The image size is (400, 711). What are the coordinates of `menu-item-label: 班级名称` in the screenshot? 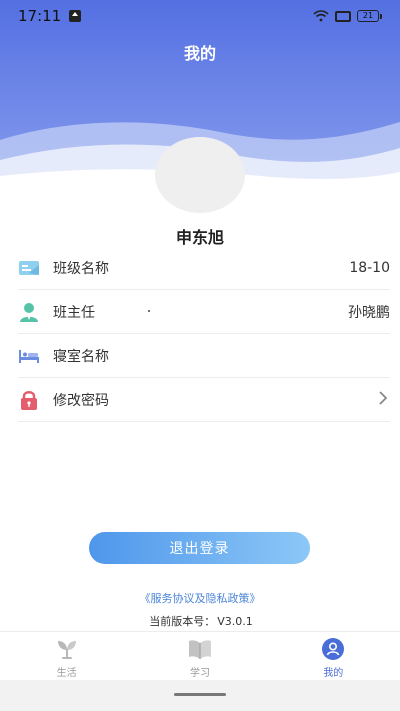 It's located at (81, 268).